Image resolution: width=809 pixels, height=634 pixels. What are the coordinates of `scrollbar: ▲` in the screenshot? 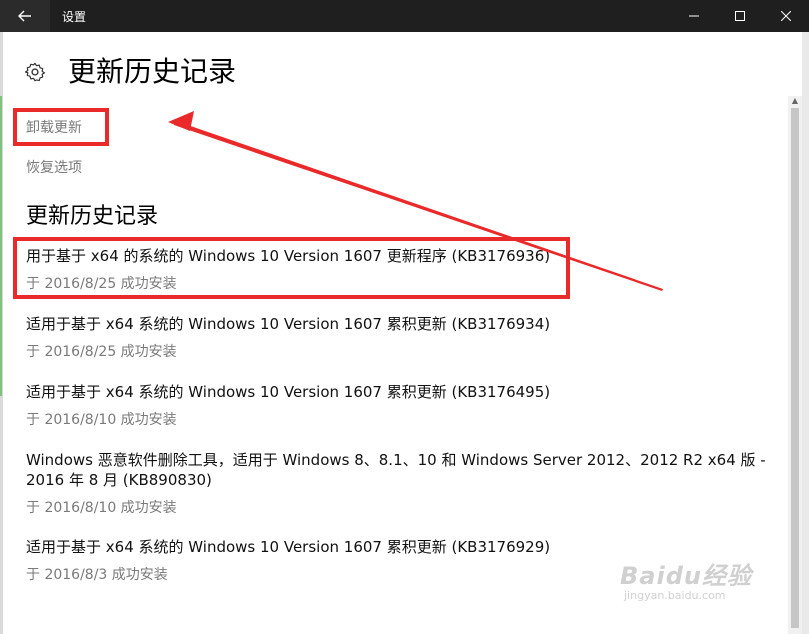 It's located at (795, 365).